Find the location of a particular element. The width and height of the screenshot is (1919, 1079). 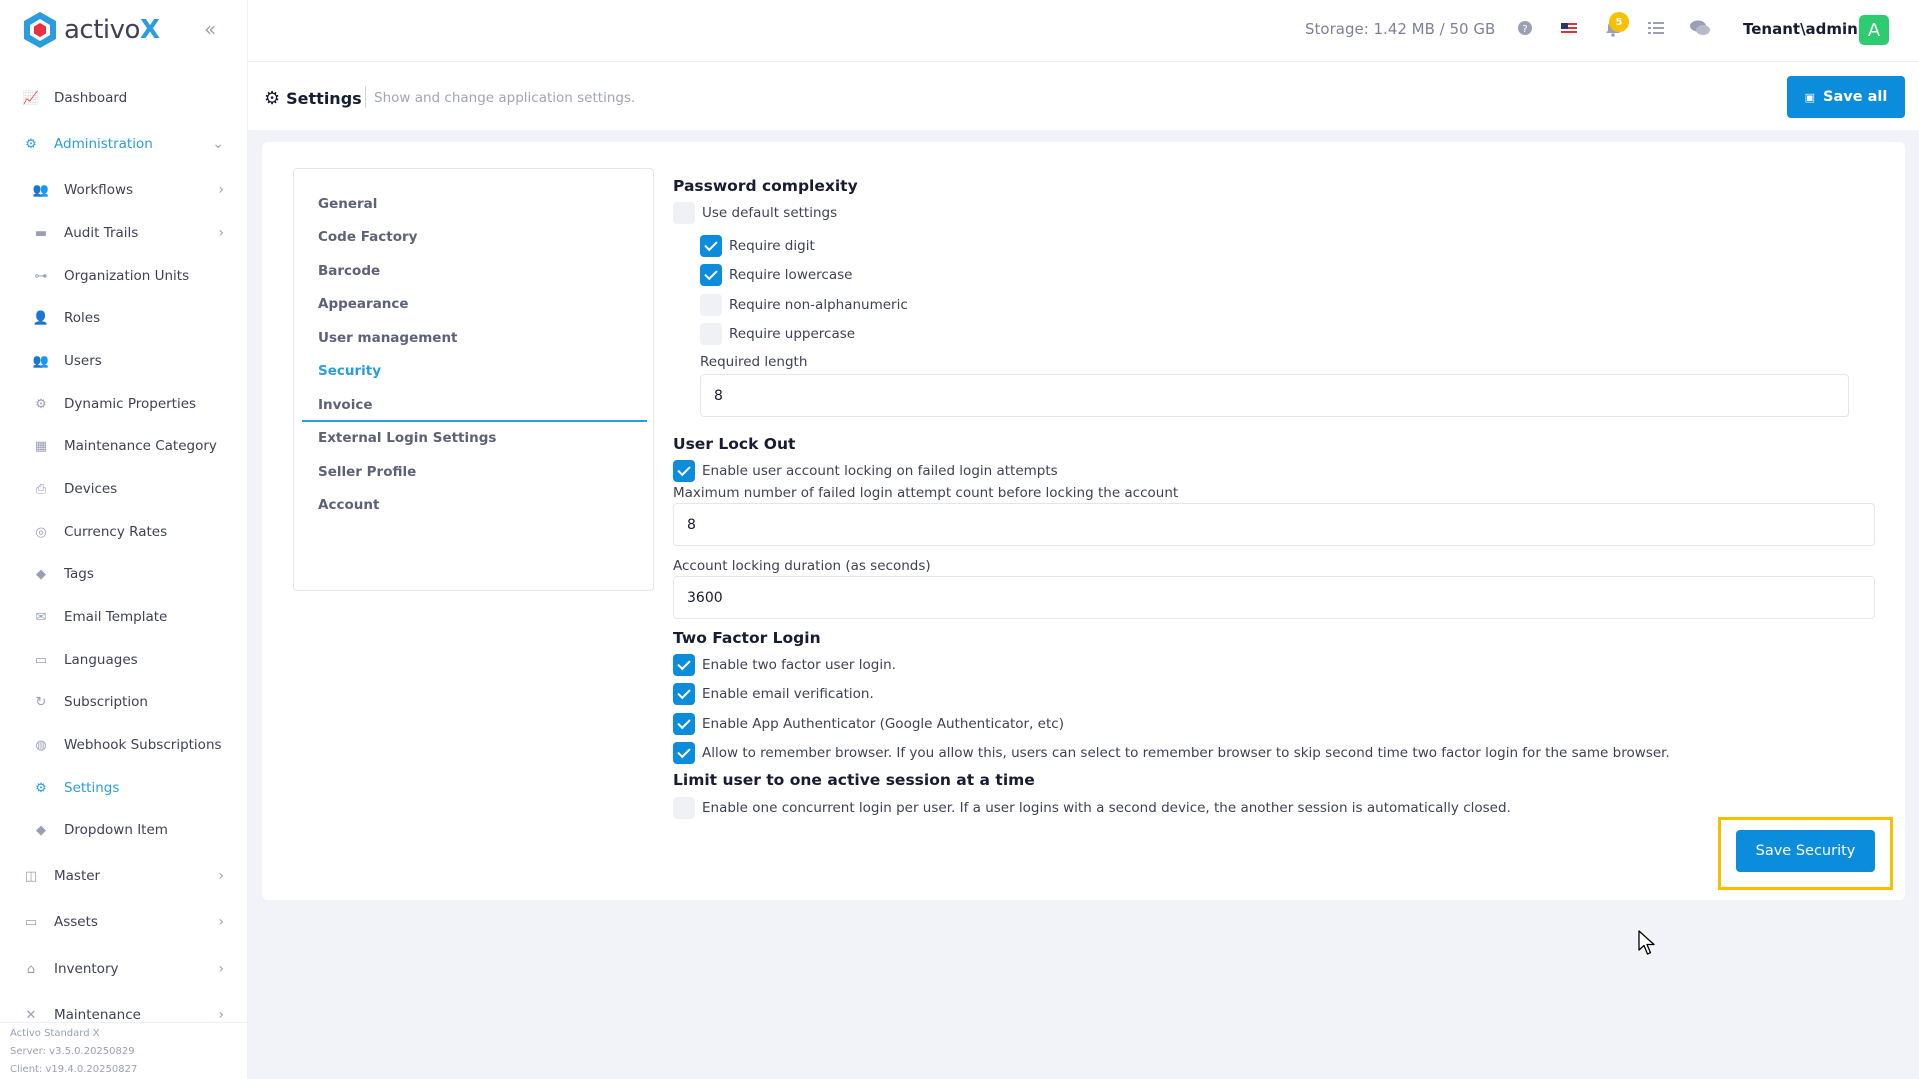

sidebar-item-dynamic-properties: ⚙ Dynamic Properties is located at coordinates (124, 404).